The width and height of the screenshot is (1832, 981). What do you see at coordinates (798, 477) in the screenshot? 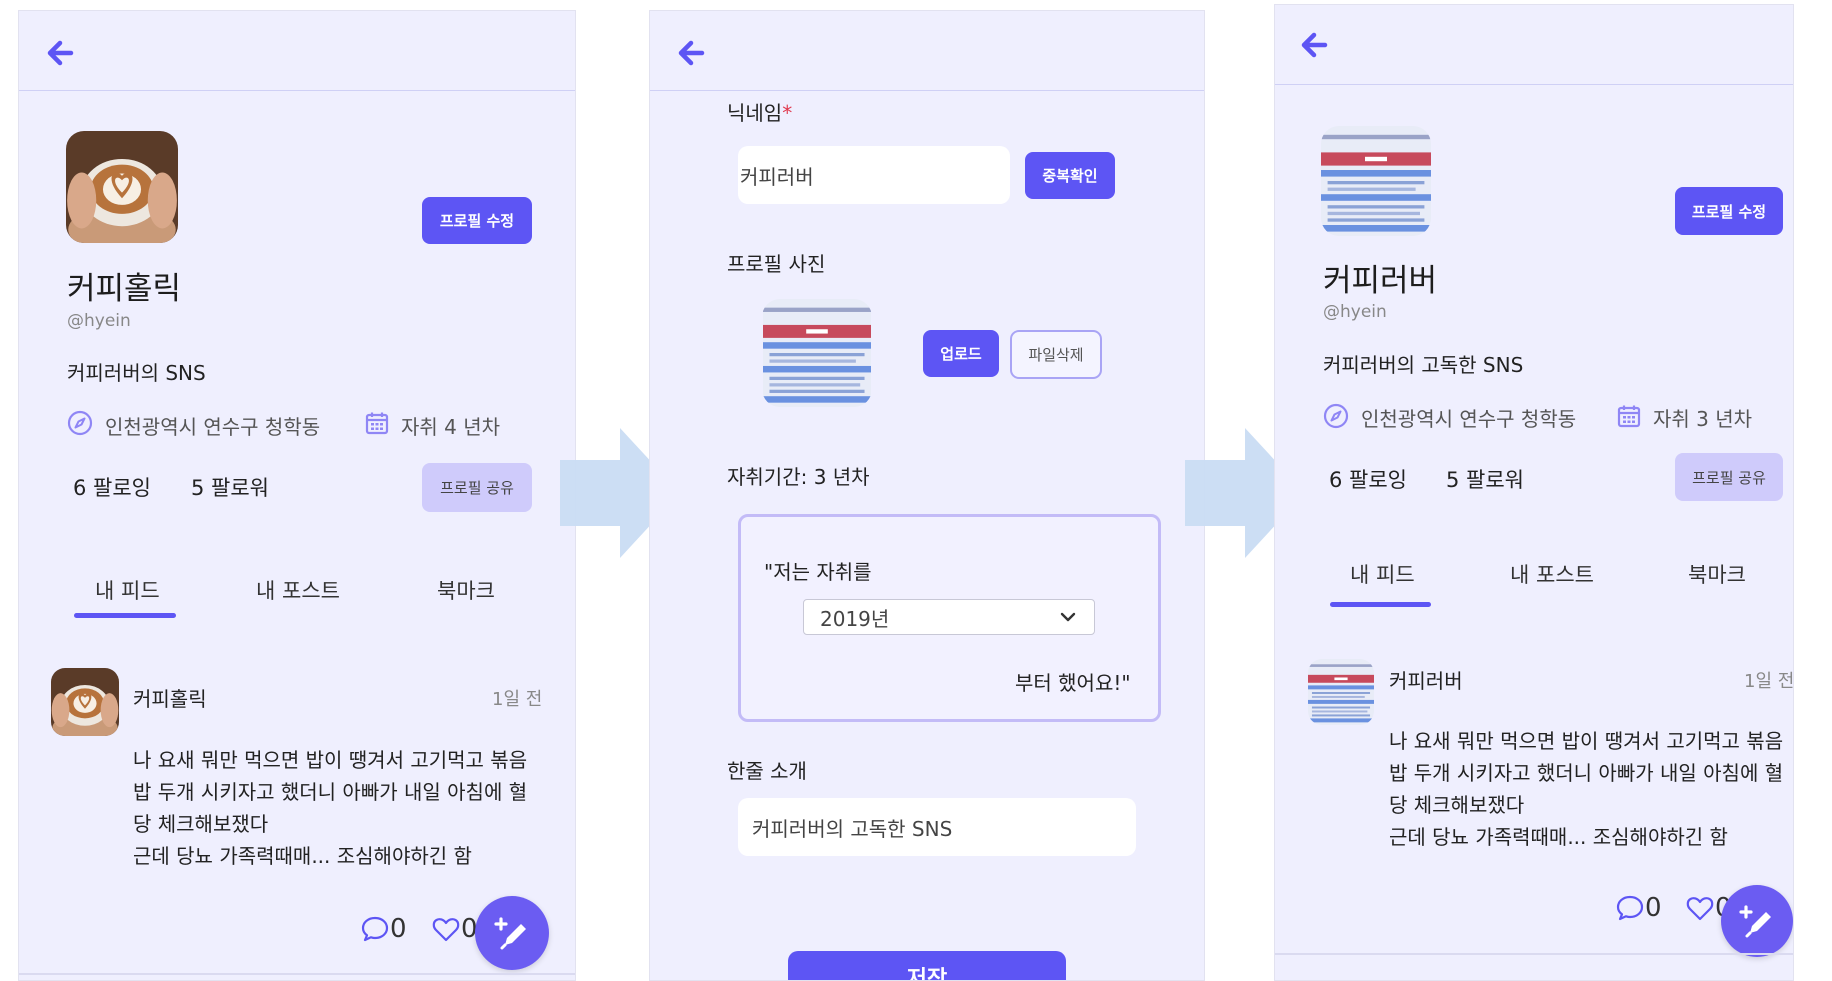
I see `living-period-label: 자취기간: 3 년차` at bounding box center [798, 477].